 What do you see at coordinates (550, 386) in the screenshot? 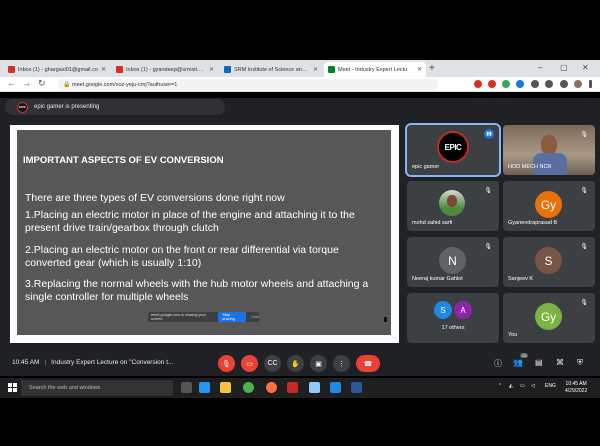
I see `language-indicator: ENG` at bounding box center [550, 386].